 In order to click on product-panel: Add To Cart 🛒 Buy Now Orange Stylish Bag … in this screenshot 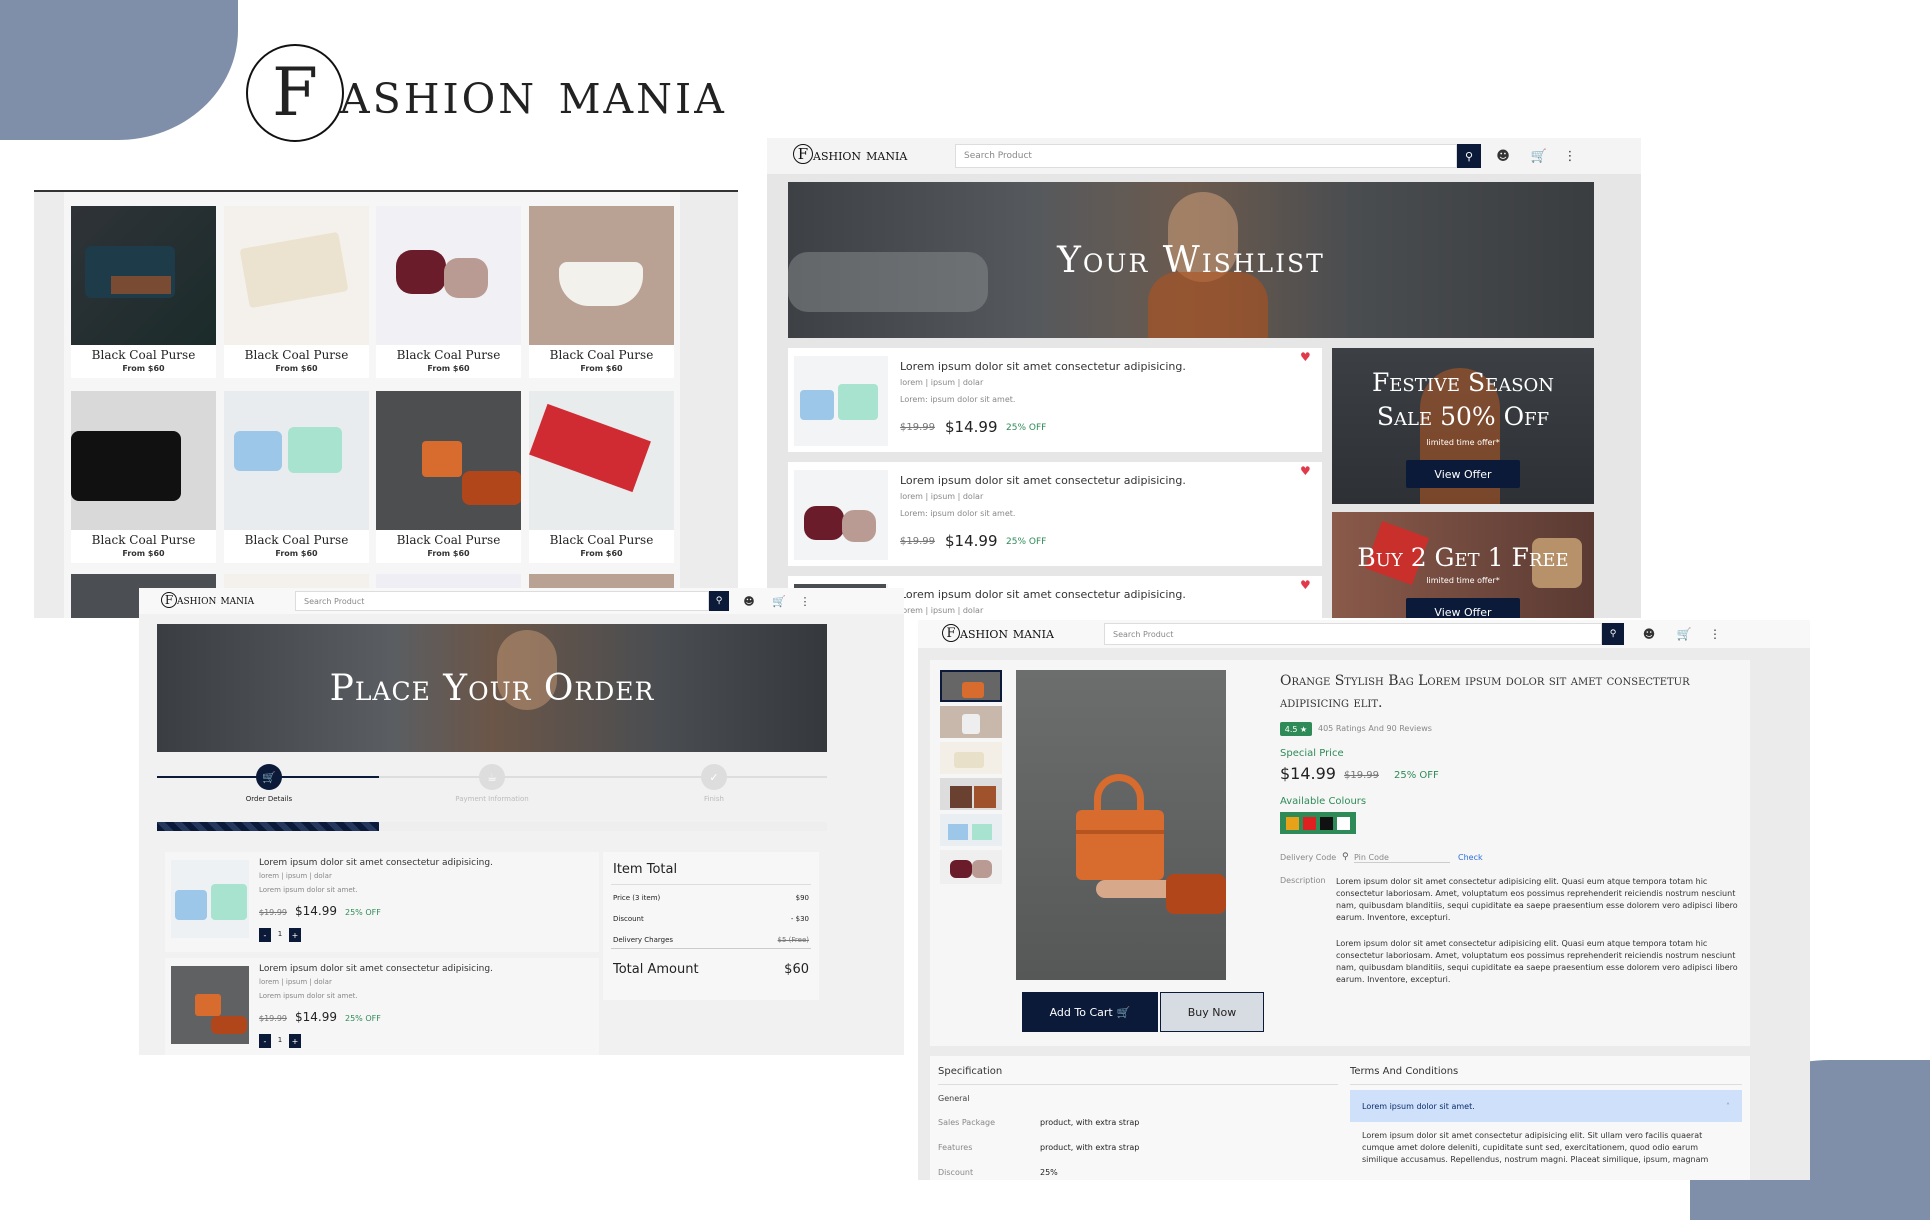, I will do `click(1340, 853)`.